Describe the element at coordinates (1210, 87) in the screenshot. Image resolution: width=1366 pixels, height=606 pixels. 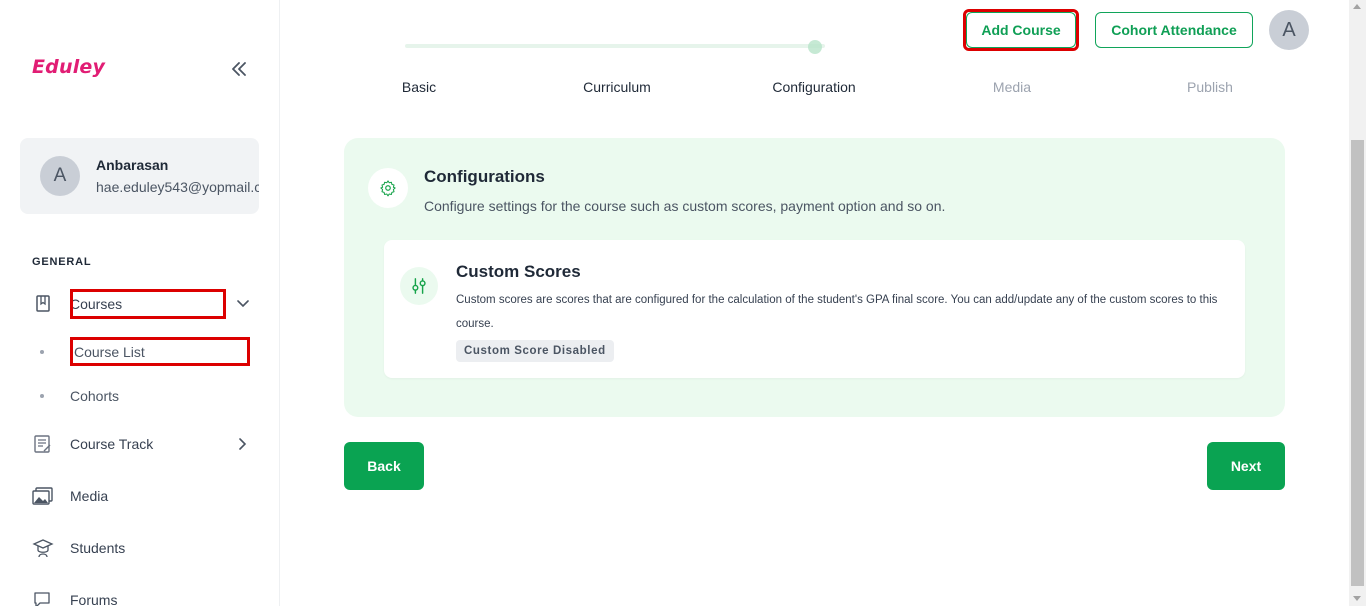
I see `step-publish: Publish` at that location.